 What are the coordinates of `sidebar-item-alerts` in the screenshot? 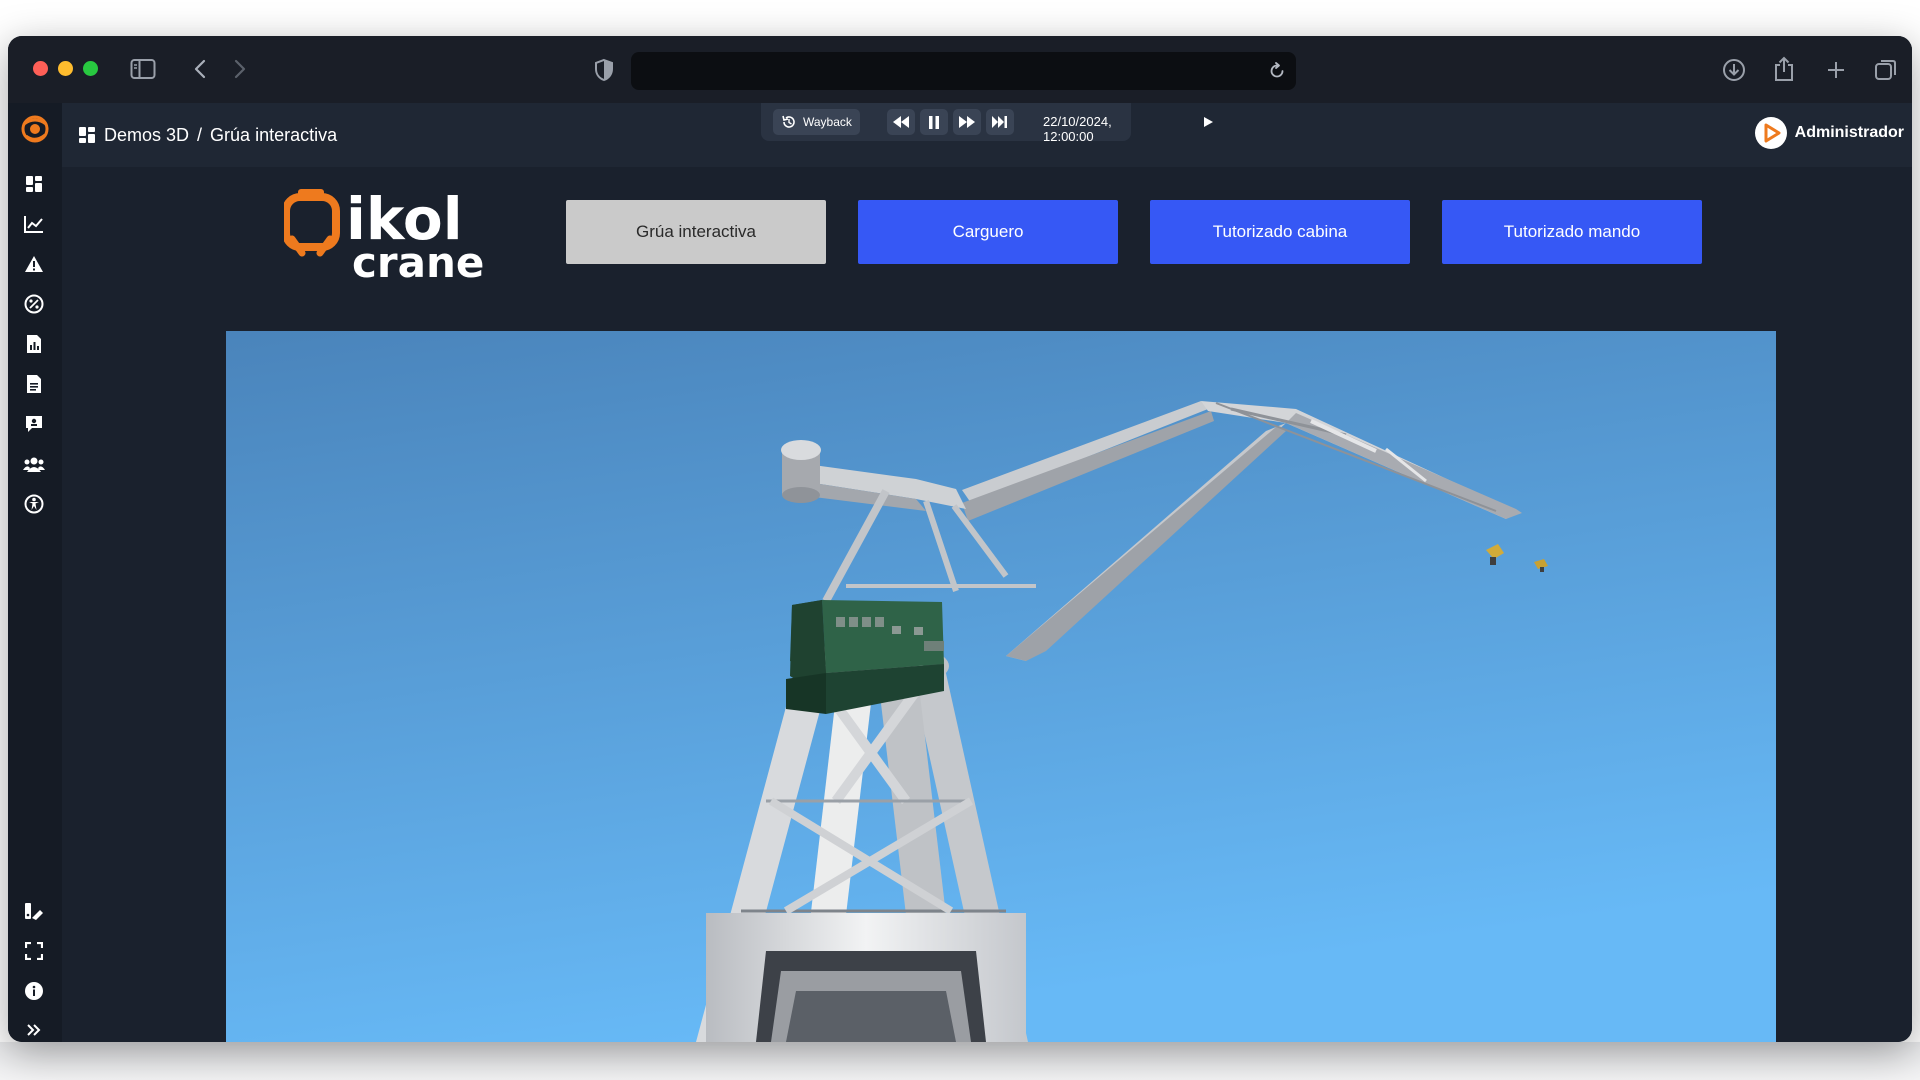 It's located at (34, 264).